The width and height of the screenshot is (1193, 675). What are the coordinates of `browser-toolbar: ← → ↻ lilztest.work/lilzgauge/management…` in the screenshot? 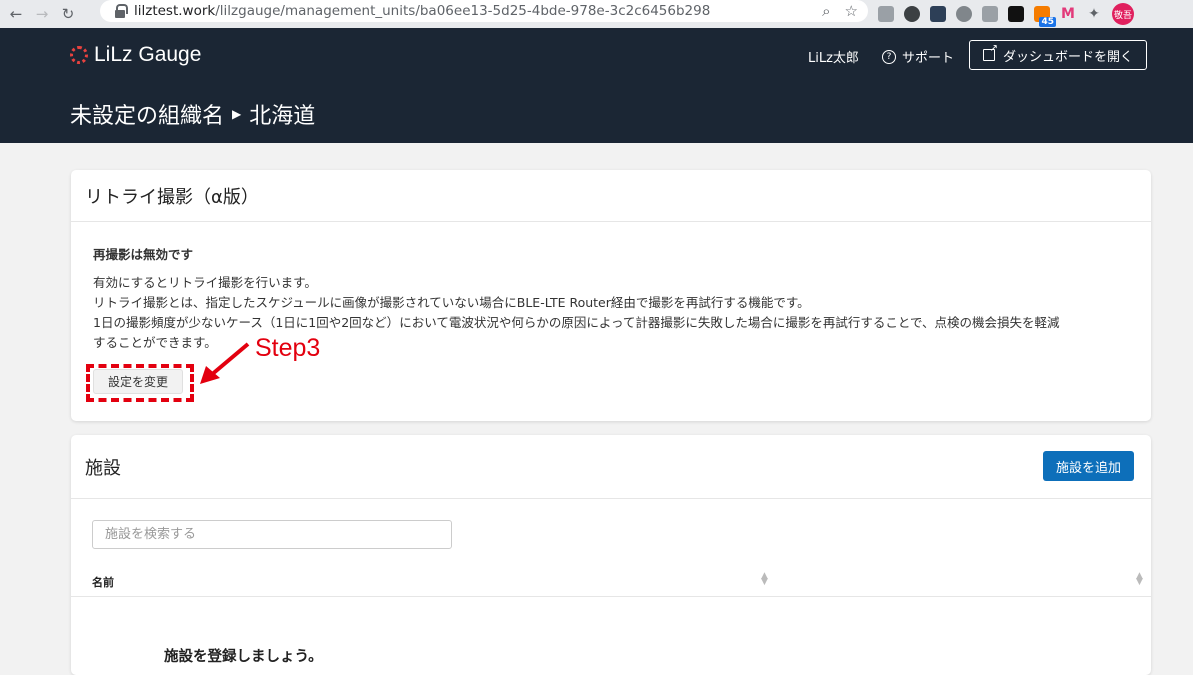 It's located at (596, 14).